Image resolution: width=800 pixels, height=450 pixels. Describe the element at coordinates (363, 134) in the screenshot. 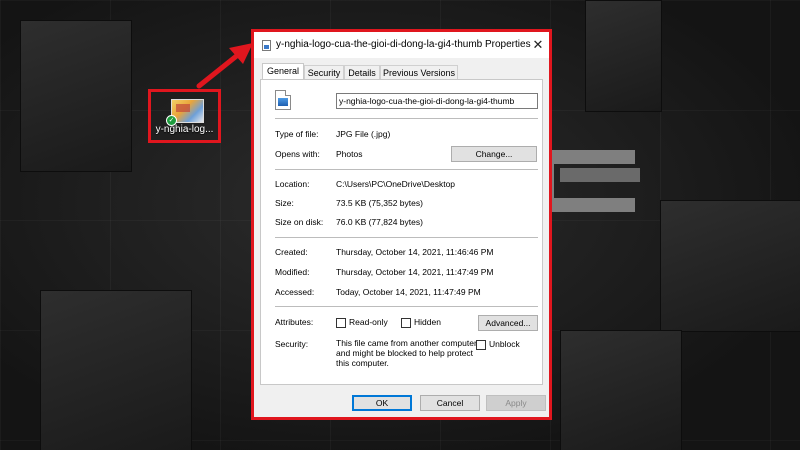

I see `type-value: JPG File (.jpg)` at that location.